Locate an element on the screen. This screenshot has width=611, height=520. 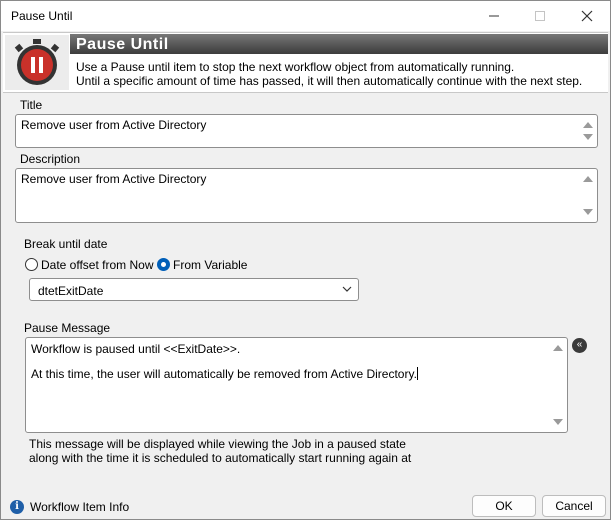
pause-message-label: Pause Message is located at coordinates (67, 328).